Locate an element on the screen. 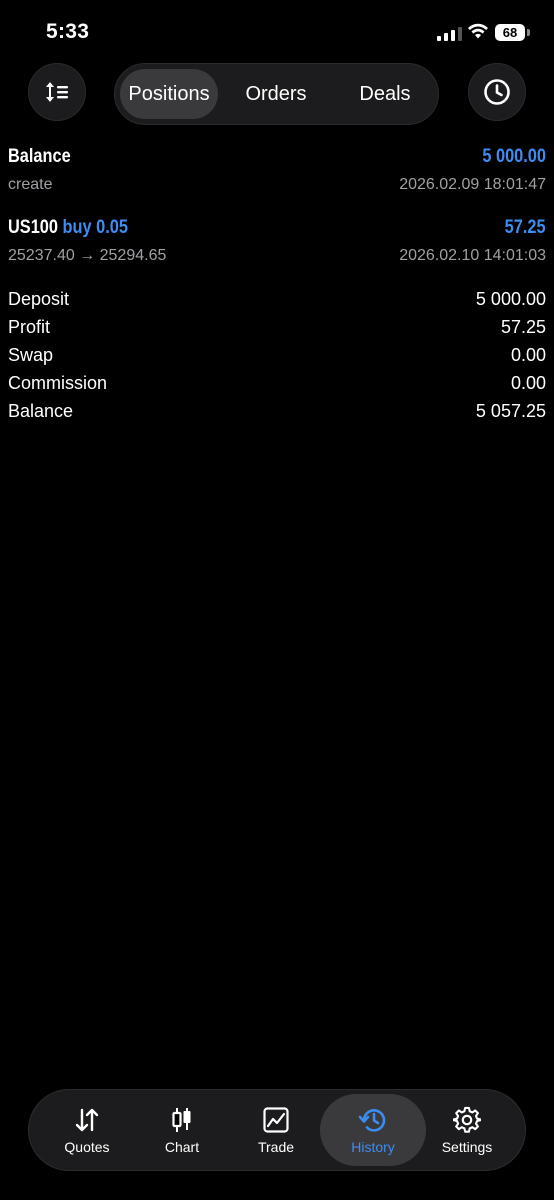 The width and height of the screenshot is (554, 1200). cellular-signal-icon is located at coordinates (449, 33).